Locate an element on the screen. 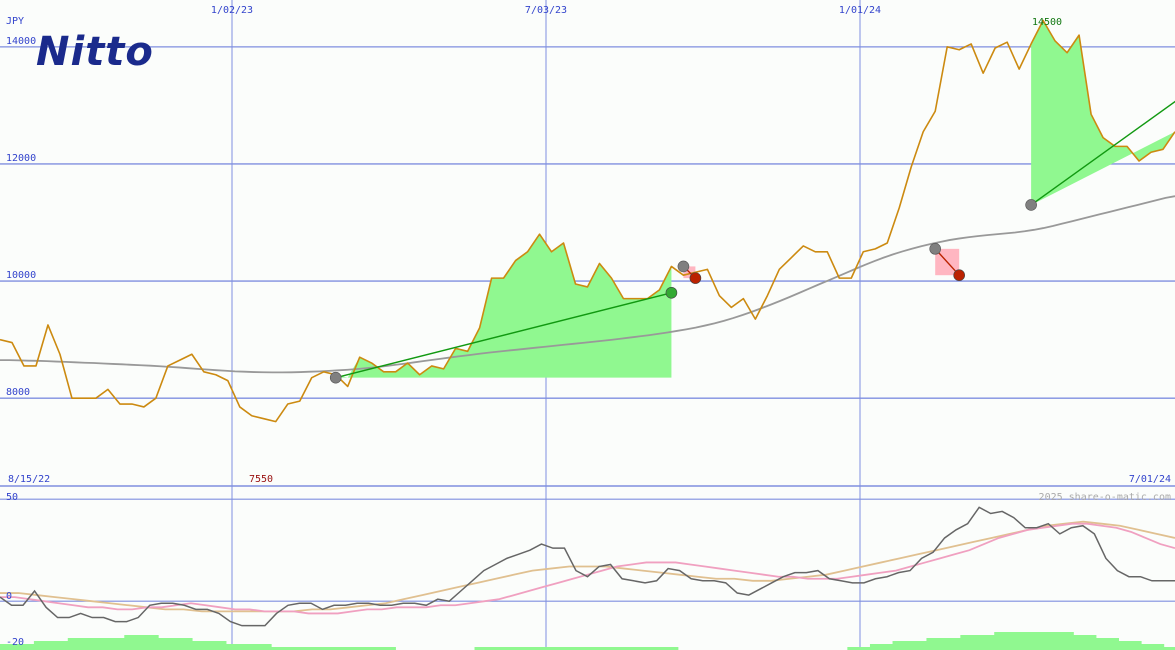 This screenshot has height=650, width=1175. logo: Nitto is located at coordinates (111, 49).